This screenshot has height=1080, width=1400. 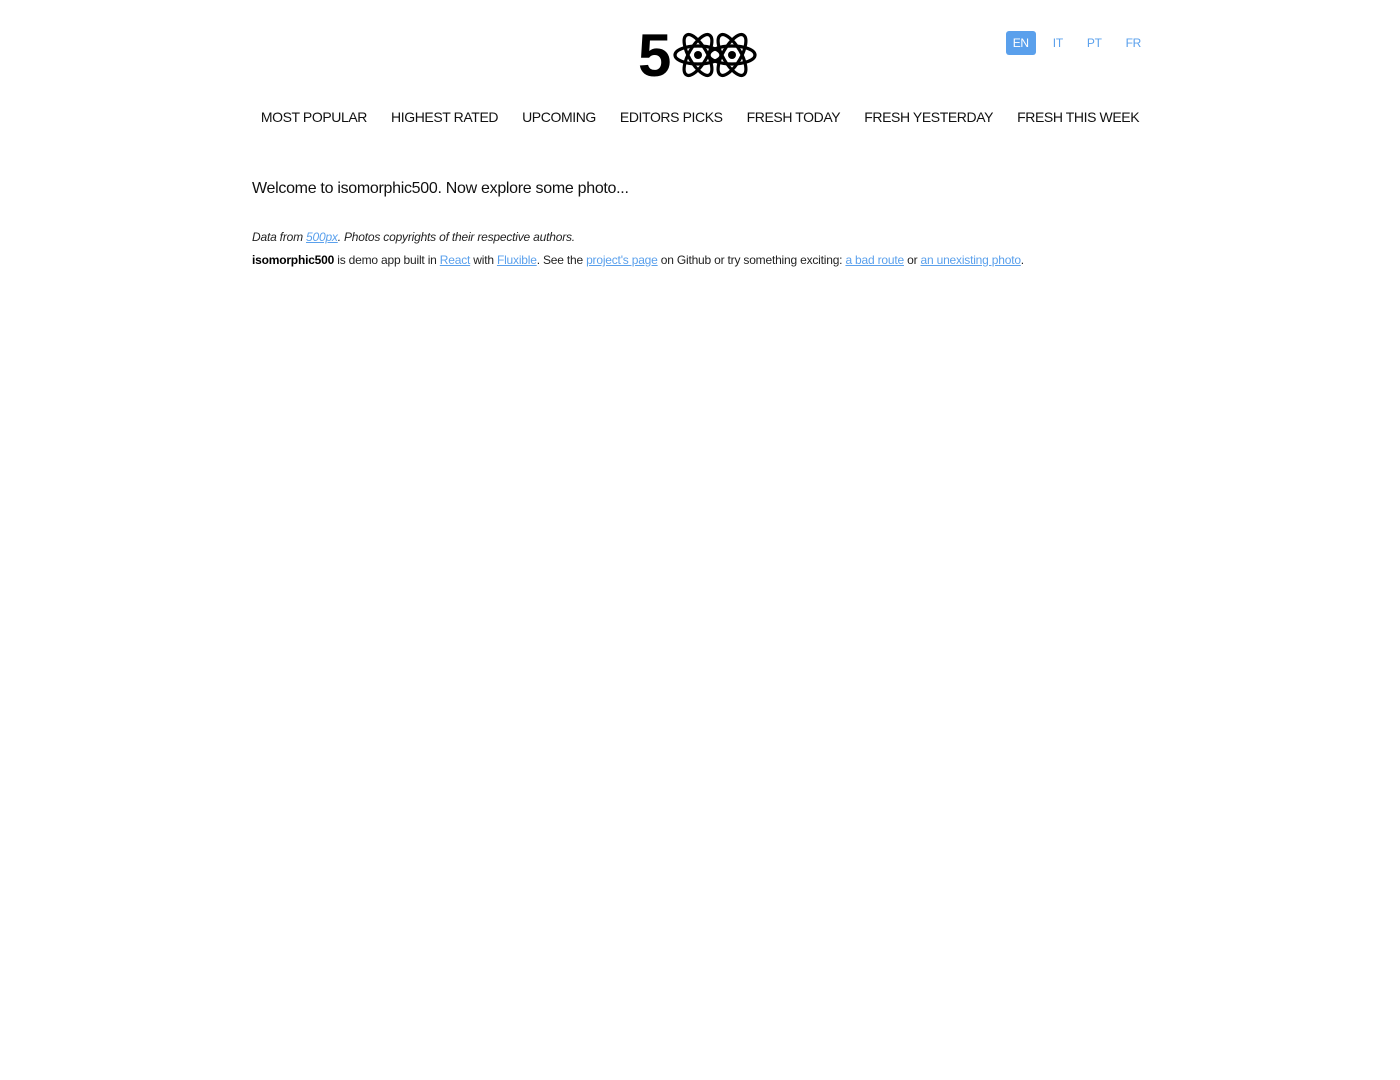 I want to click on about-text-1: is demo app built in, so click(x=387, y=260).